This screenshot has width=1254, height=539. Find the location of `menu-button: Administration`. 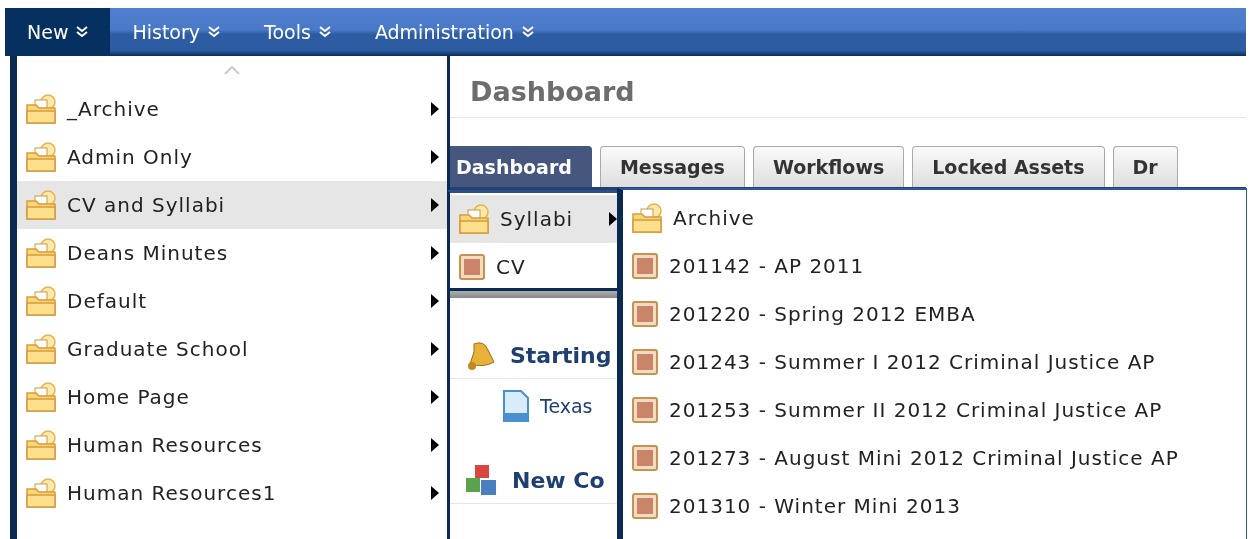

menu-button: Administration is located at coordinates (454, 32).